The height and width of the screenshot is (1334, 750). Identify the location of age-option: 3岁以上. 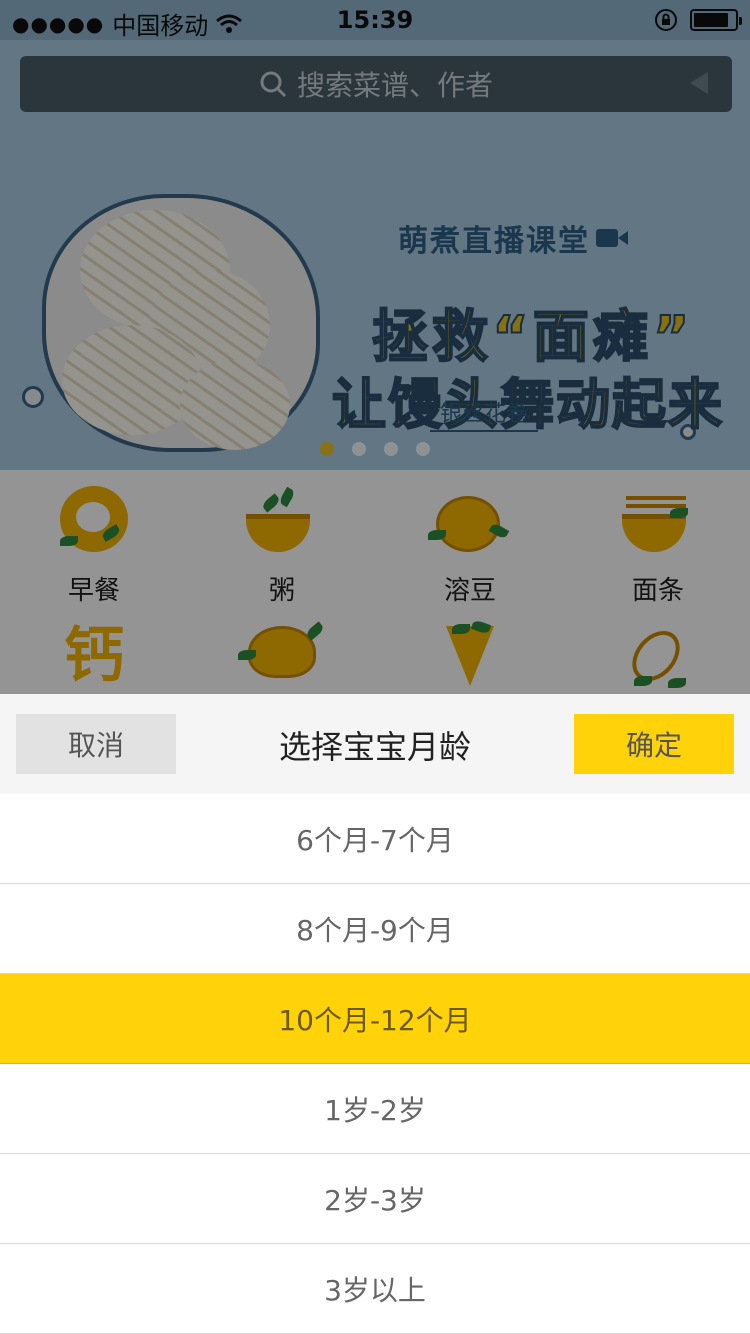
(375, 1289).